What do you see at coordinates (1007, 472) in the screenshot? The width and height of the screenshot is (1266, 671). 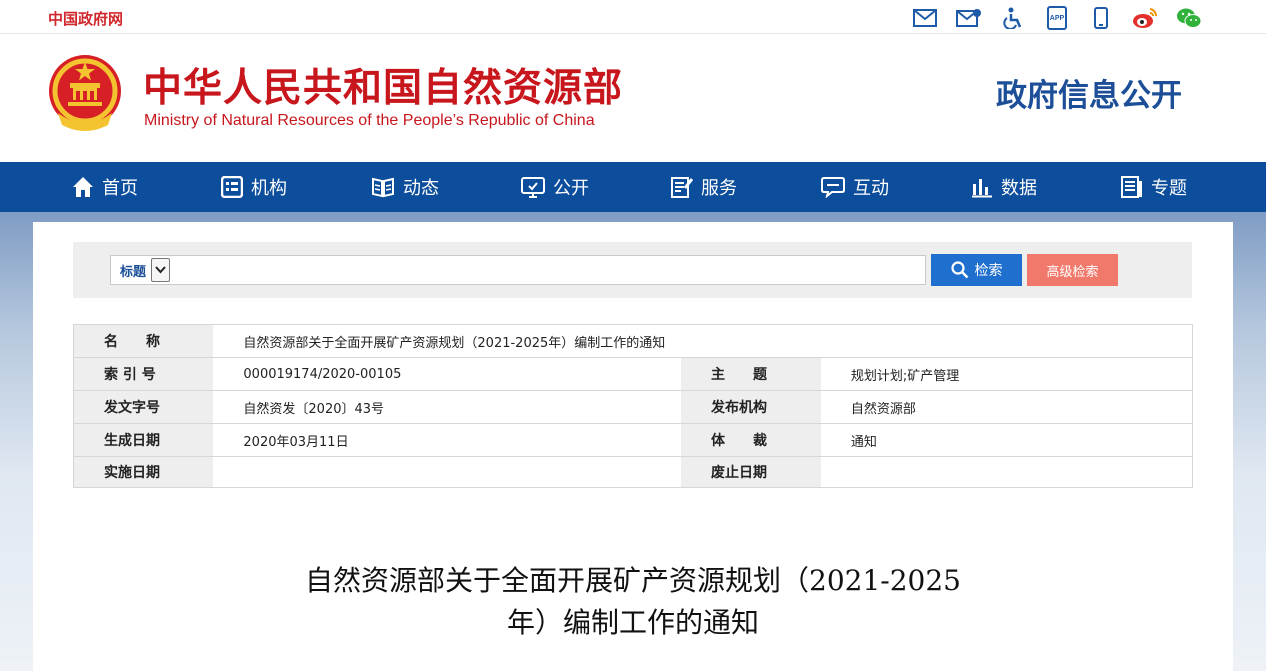 I see `expire-value` at bounding box center [1007, 472].